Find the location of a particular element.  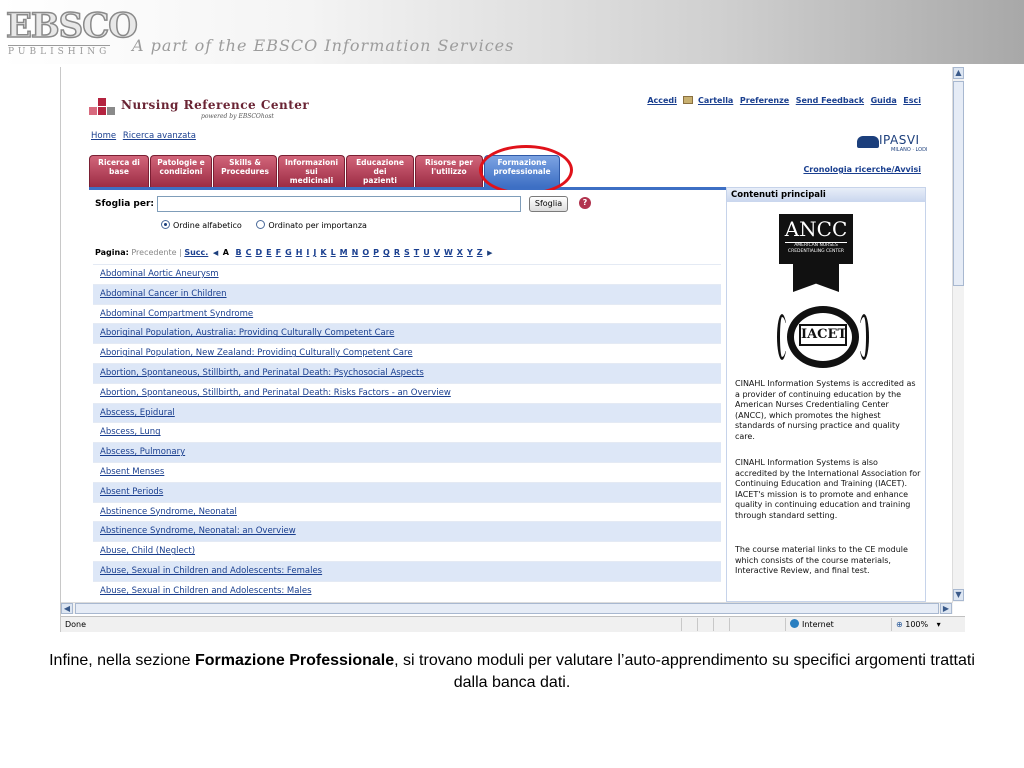

letter-link: B is located at coordinates (239, 252).